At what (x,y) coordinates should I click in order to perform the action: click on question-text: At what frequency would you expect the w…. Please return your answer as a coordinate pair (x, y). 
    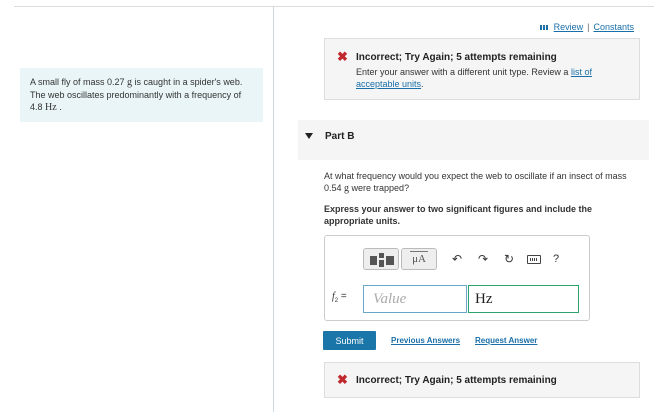
    Looking at the image, I should click on (479, 182).